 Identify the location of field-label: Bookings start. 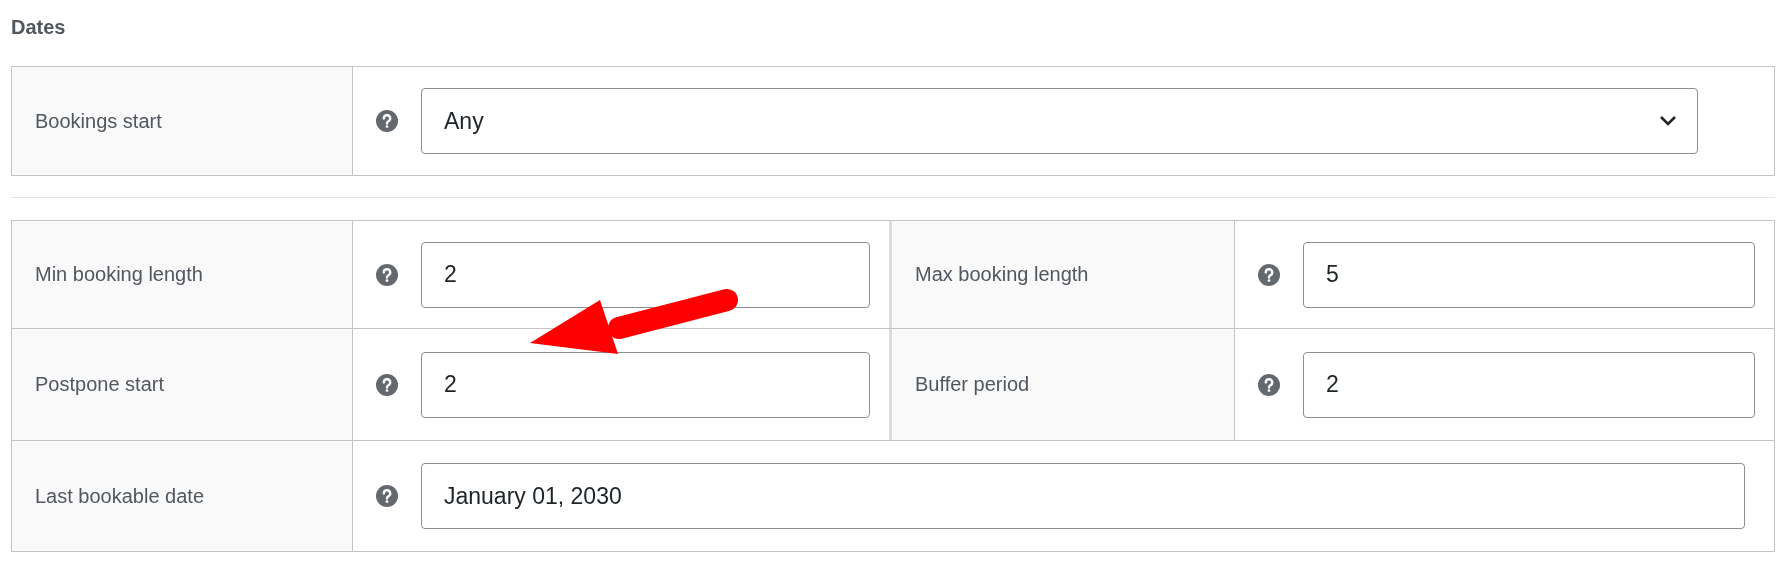
(98, 121).